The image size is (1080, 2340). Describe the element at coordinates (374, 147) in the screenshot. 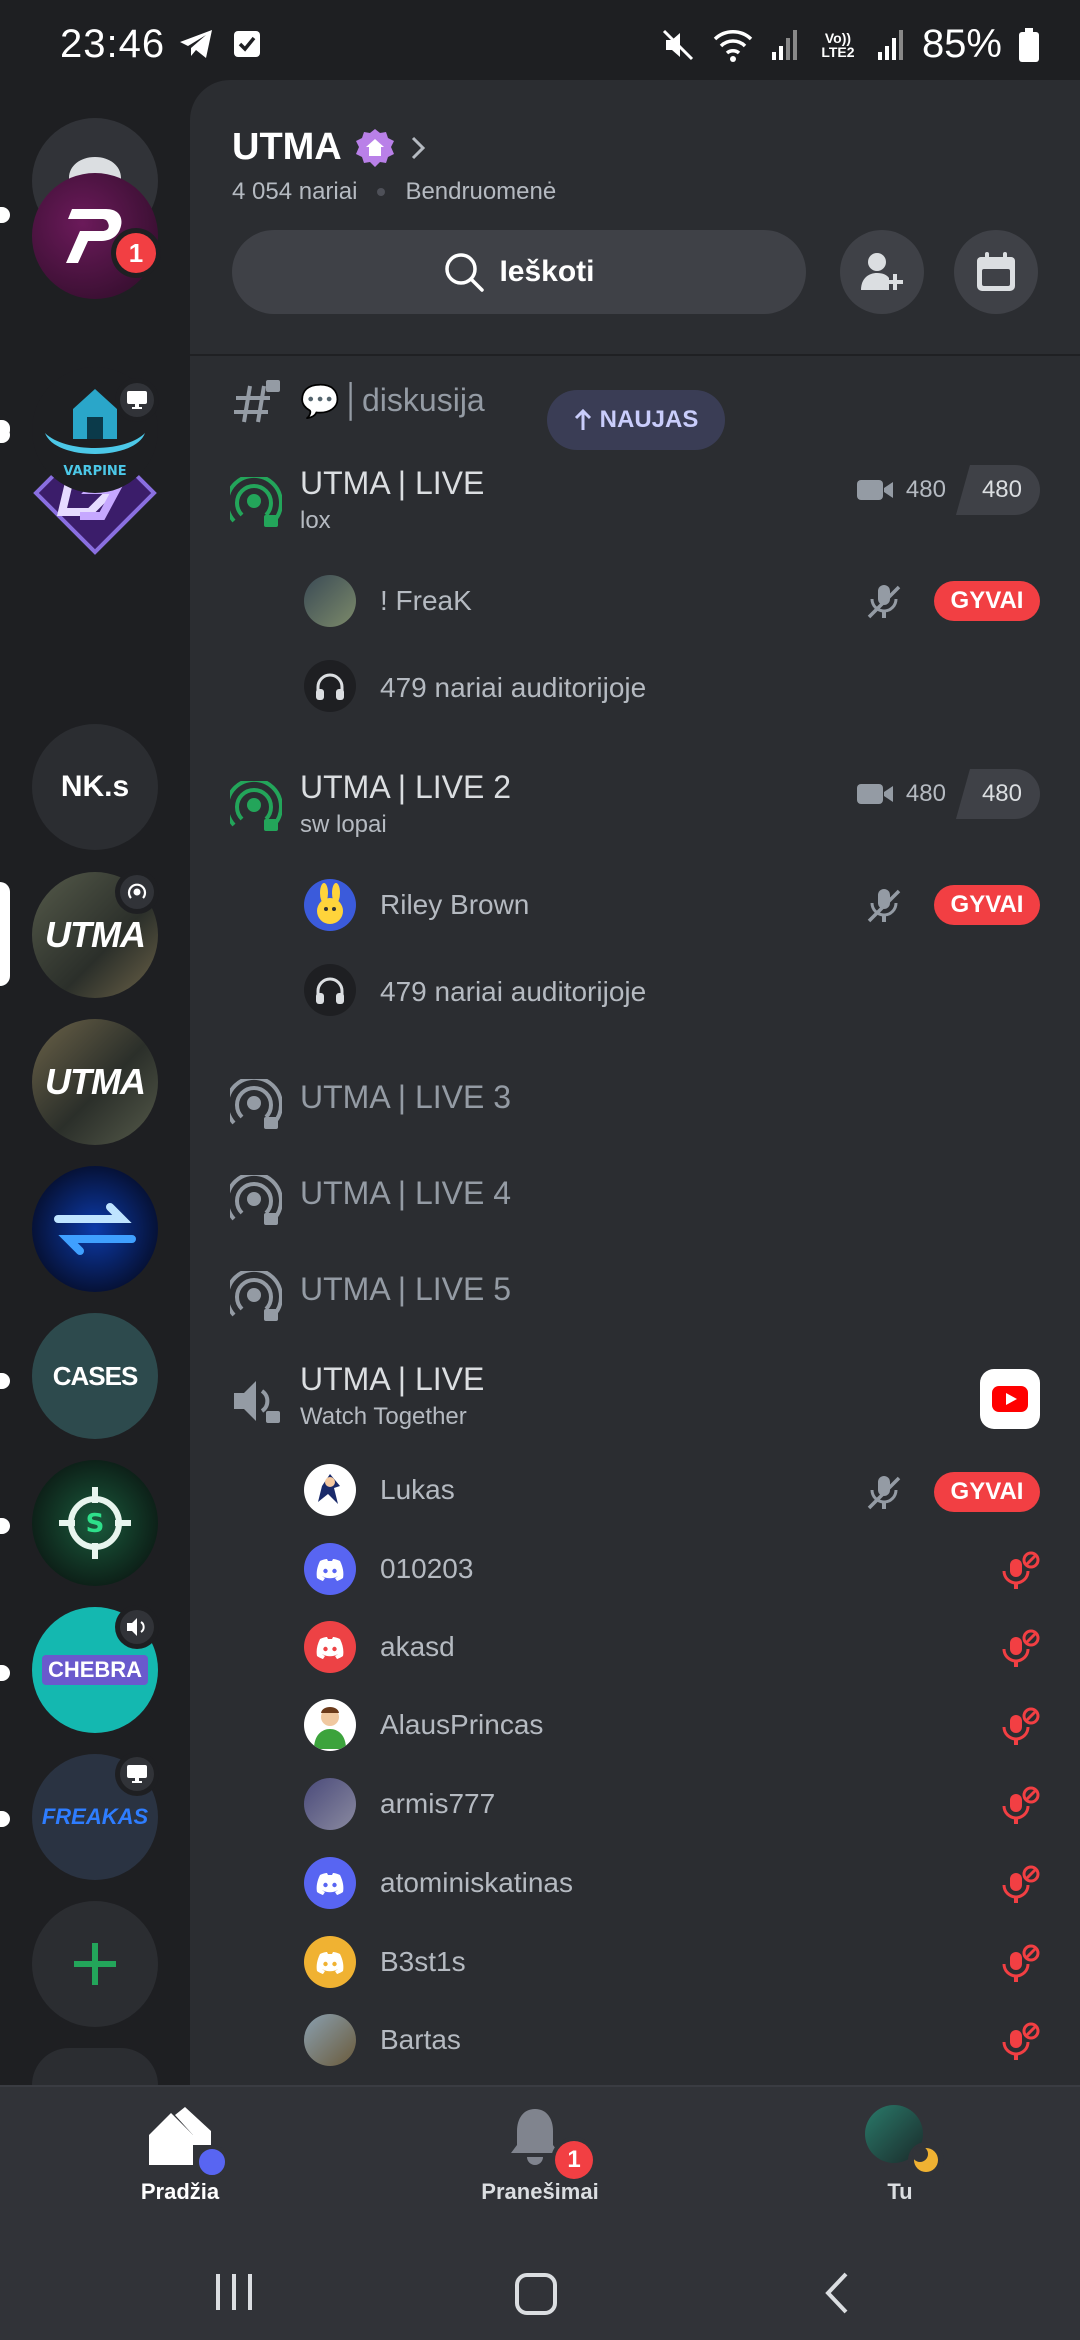

I see `community-badge-icon` at that location.